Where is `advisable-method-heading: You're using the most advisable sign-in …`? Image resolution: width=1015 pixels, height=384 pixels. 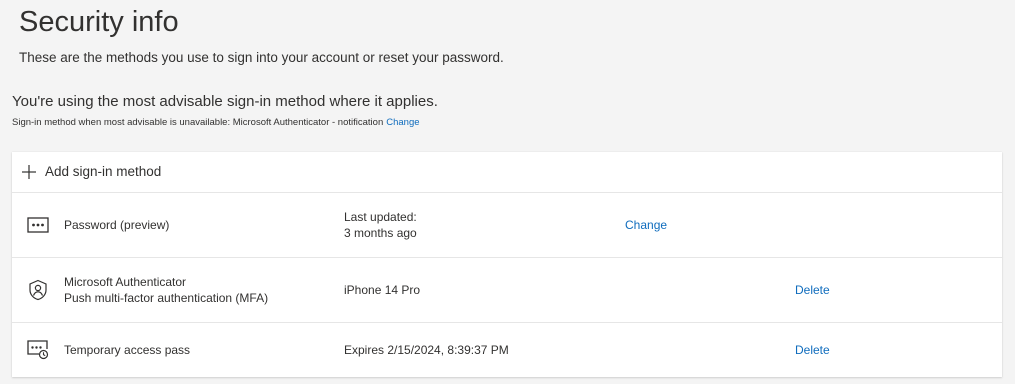
advisable-method-heading: You're using the most advisable sign-in … is located at coordinates (225, 101).